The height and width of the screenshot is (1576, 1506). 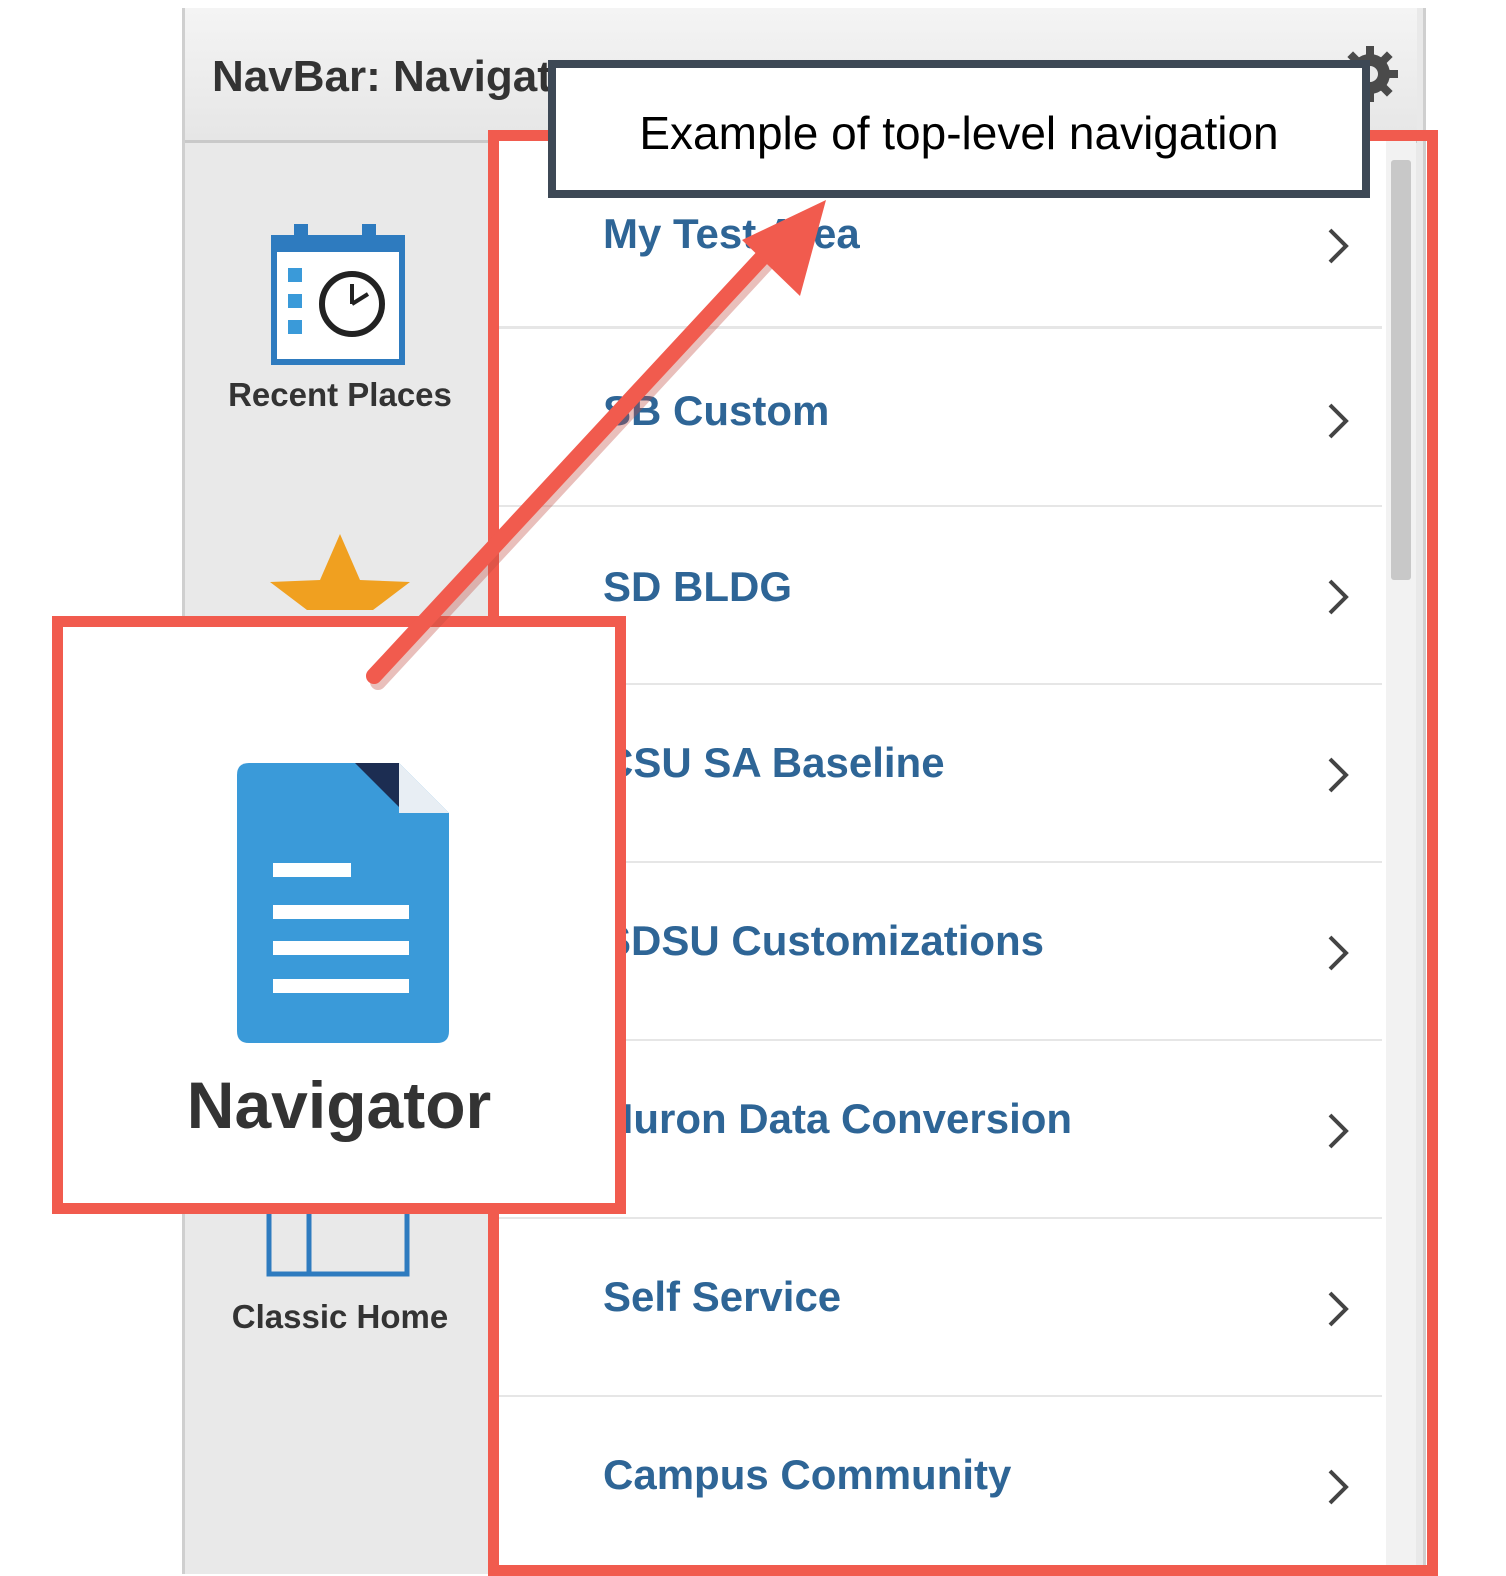 What do you see at coordinates (382, 76) in the screenshot?
I see `page-title: NavBar: Navigator` at bounding box center [382, 76].